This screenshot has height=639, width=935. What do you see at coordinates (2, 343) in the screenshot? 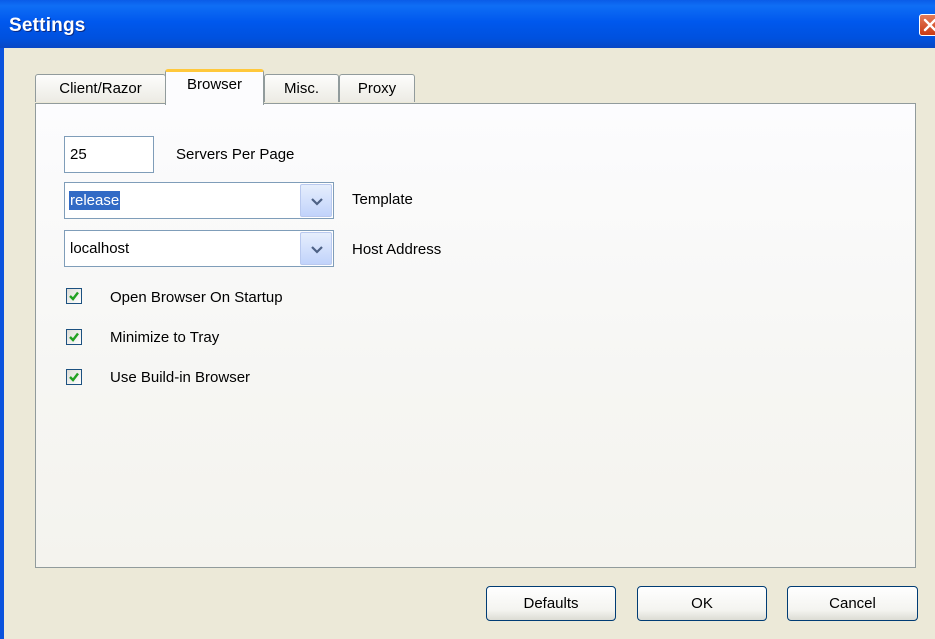
I see `window-frame-left` at bounding box center [2, 343].